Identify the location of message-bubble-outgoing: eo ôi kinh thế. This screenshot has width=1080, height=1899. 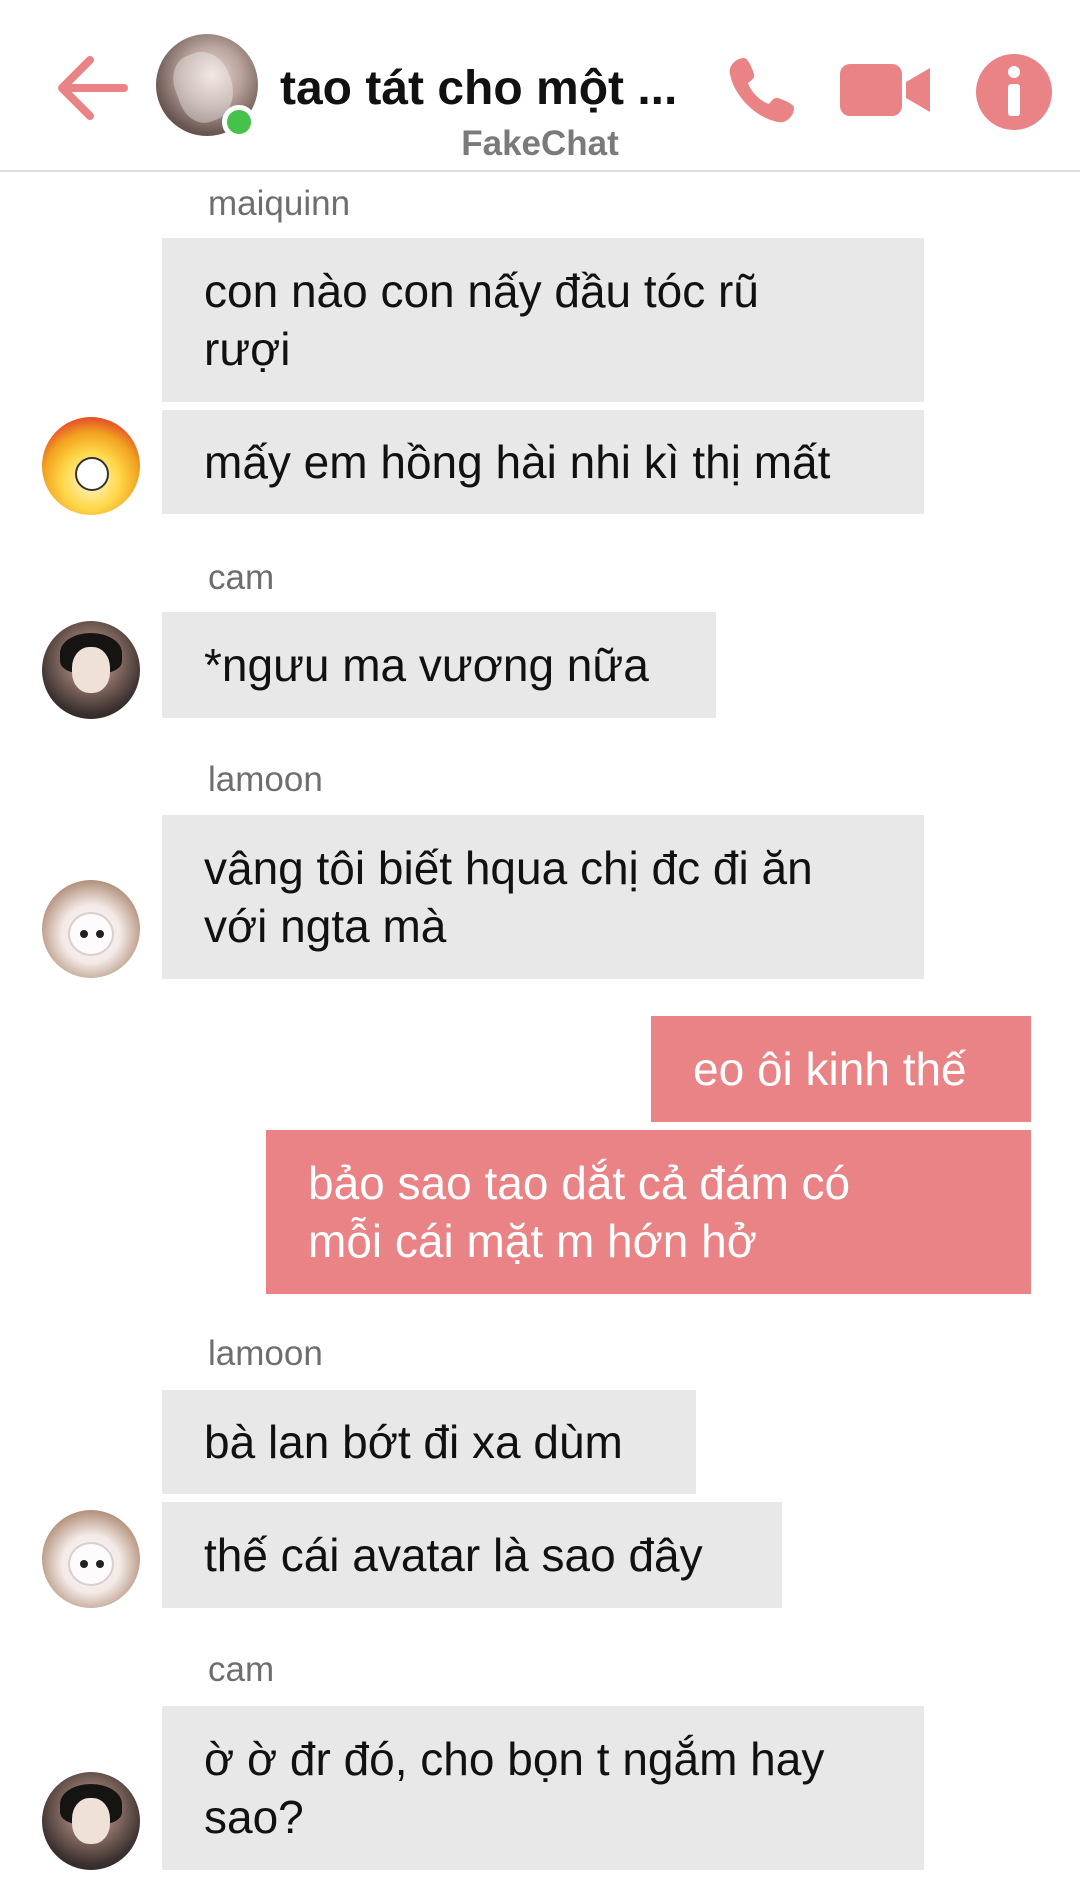
(841, 1069).